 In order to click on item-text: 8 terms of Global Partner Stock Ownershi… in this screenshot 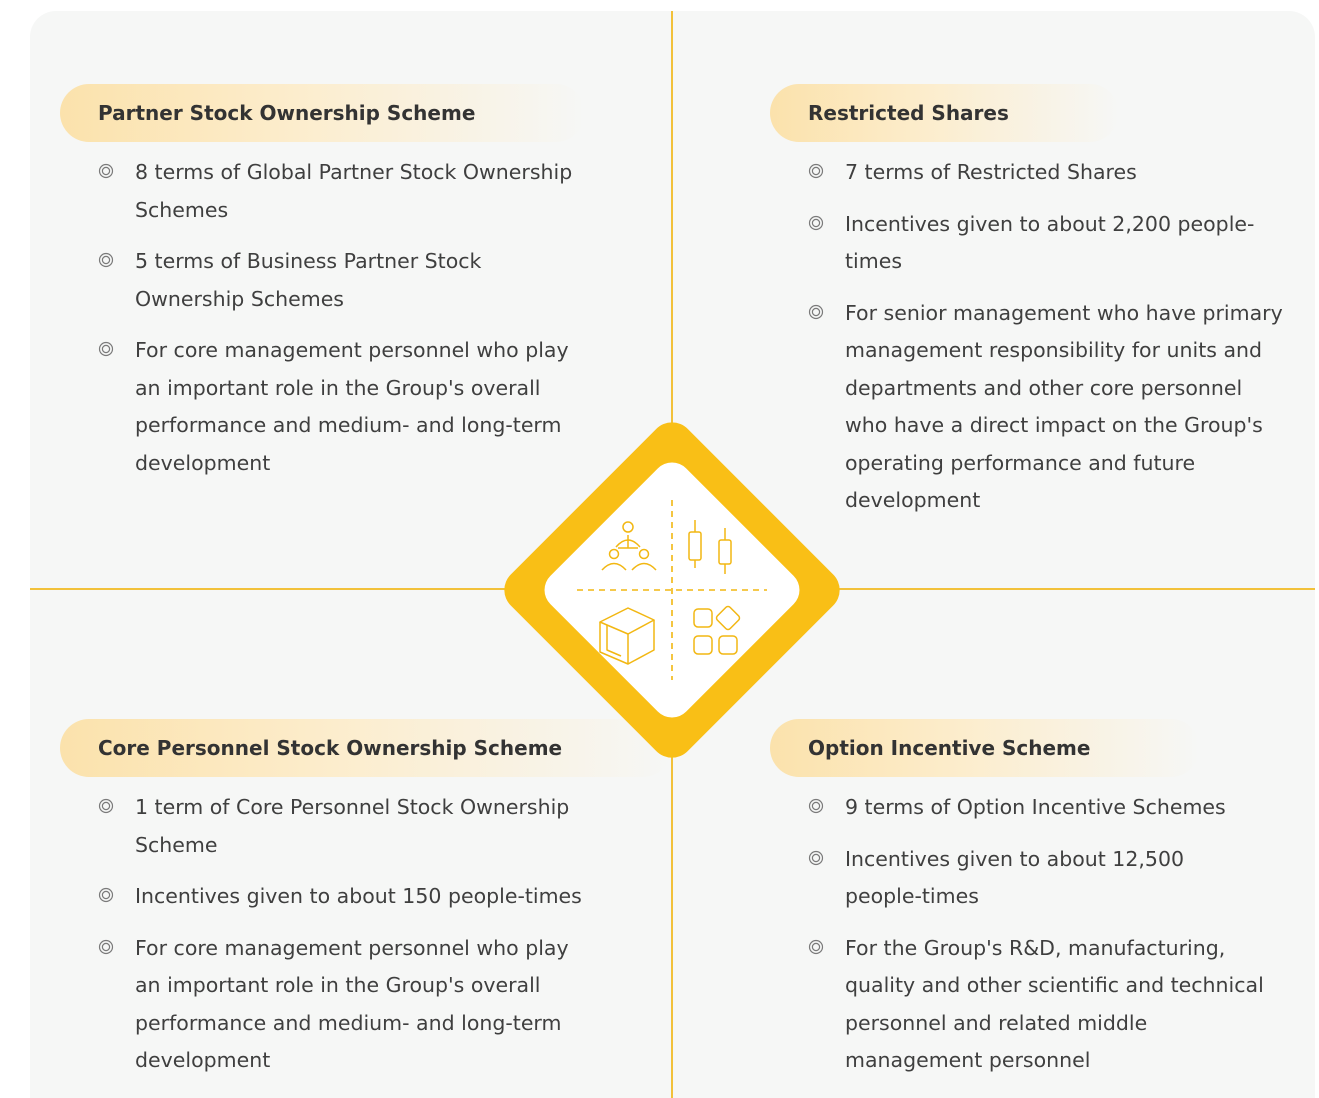, I will do `click(354, 191)`.